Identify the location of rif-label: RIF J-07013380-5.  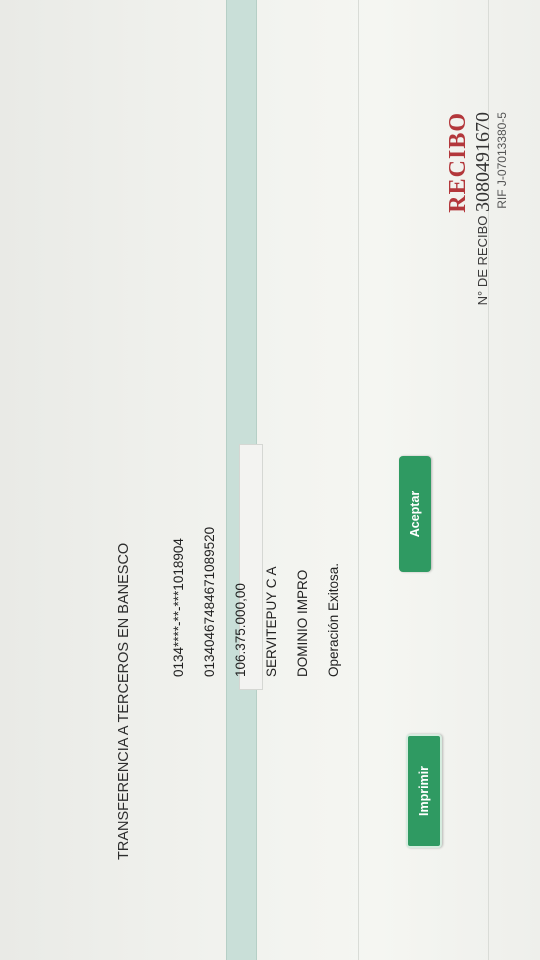
(502, 160).